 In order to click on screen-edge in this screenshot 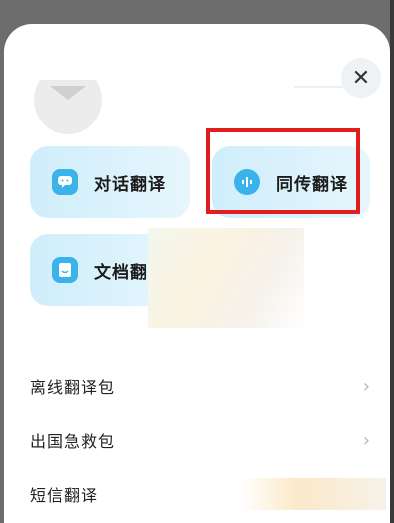, I will do `click(392, 261)`.